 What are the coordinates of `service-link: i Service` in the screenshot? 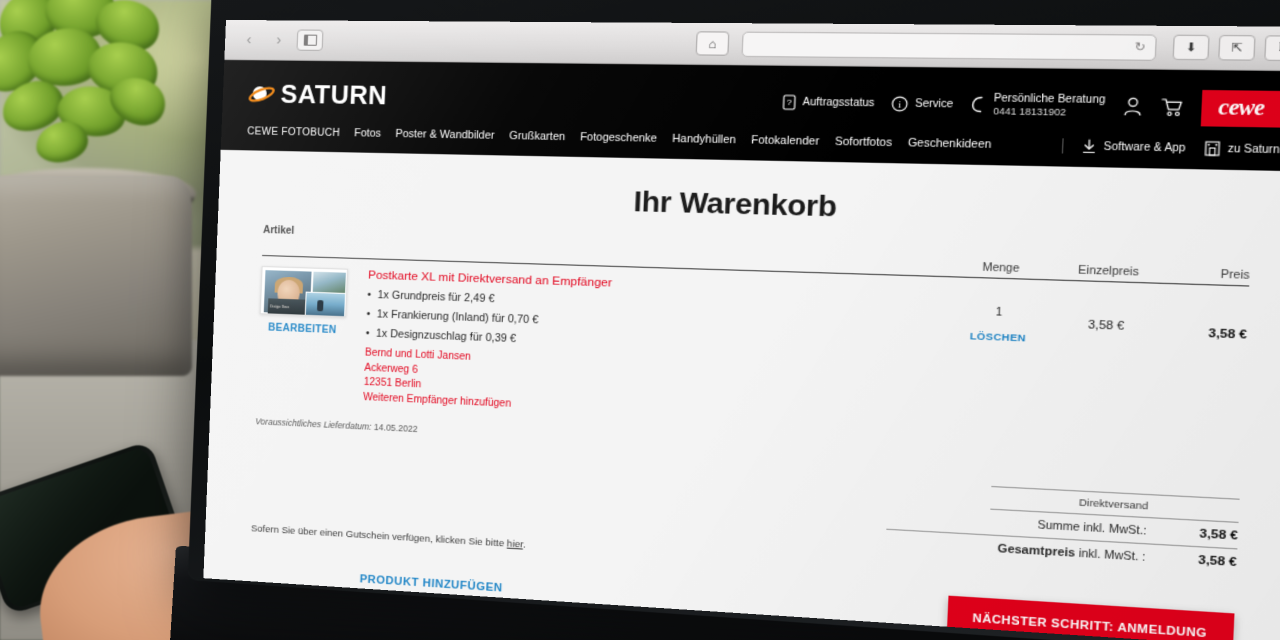 It's located at (922, 103).